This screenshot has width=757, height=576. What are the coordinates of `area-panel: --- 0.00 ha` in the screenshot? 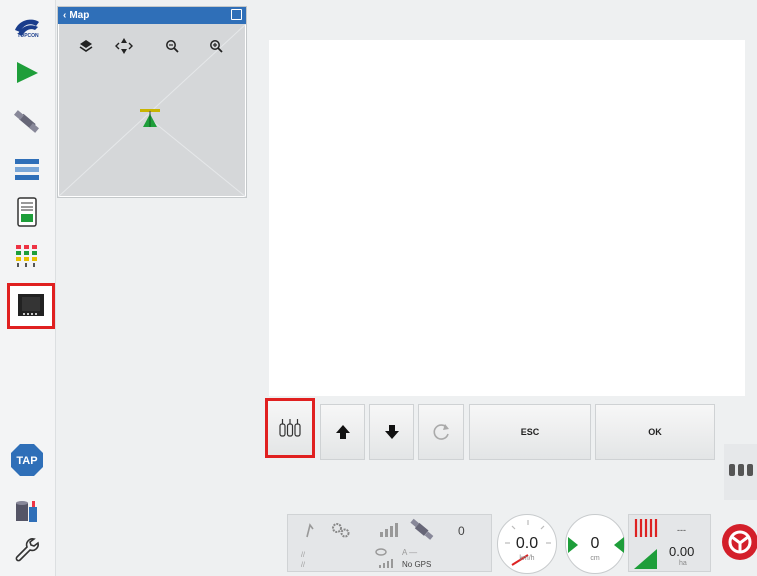 It's located at (669, 543).